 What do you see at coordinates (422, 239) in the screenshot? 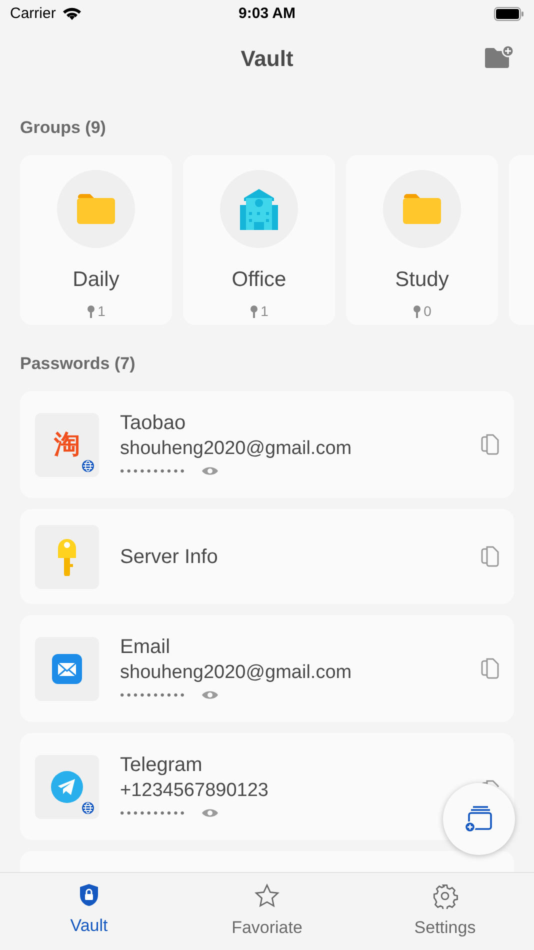
I see `group-card: Study 0` at bounding box center [422, 239].